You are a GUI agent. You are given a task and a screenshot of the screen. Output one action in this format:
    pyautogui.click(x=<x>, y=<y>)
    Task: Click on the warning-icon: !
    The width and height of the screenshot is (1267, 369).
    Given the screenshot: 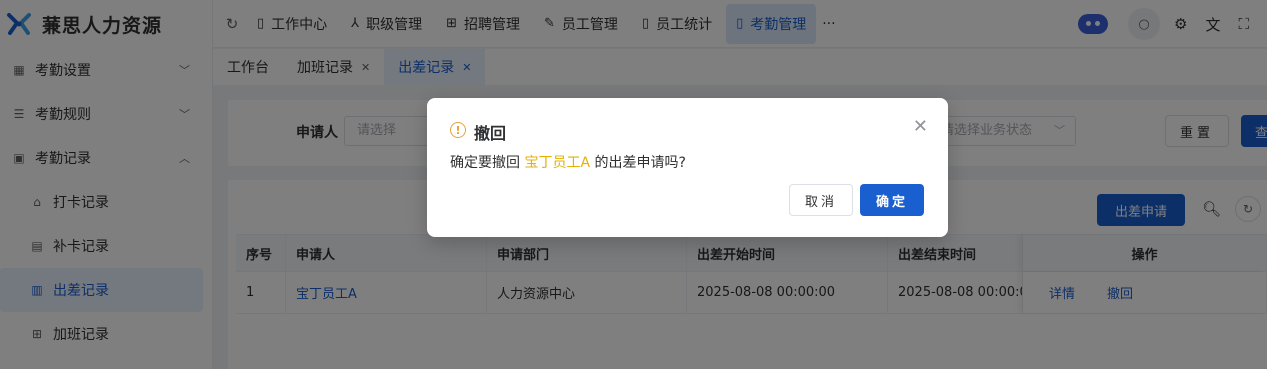 What is the action you would take?
    pyautogui.click(x=458, y=130)
    